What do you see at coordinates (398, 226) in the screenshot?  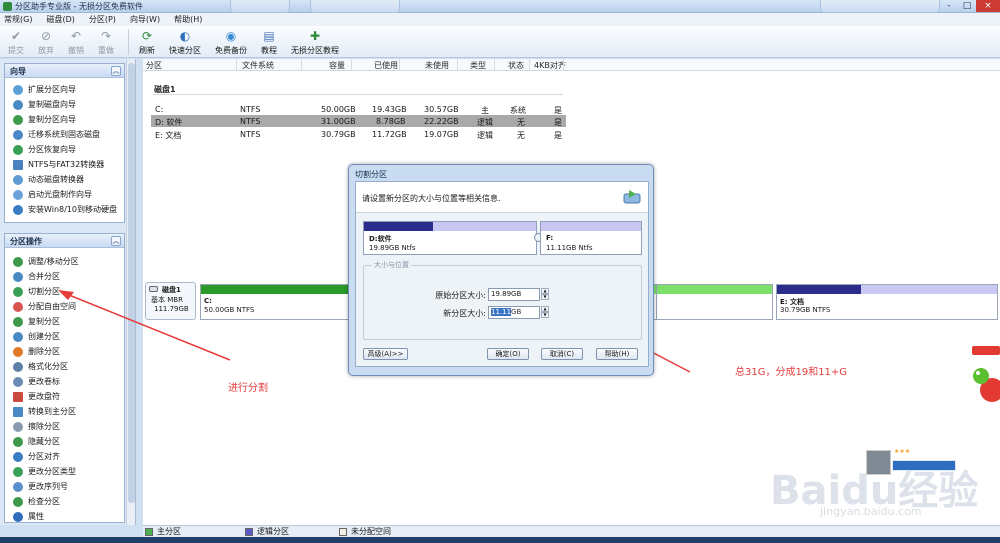 I see `usage-fill` at bounding box center [398, 226].